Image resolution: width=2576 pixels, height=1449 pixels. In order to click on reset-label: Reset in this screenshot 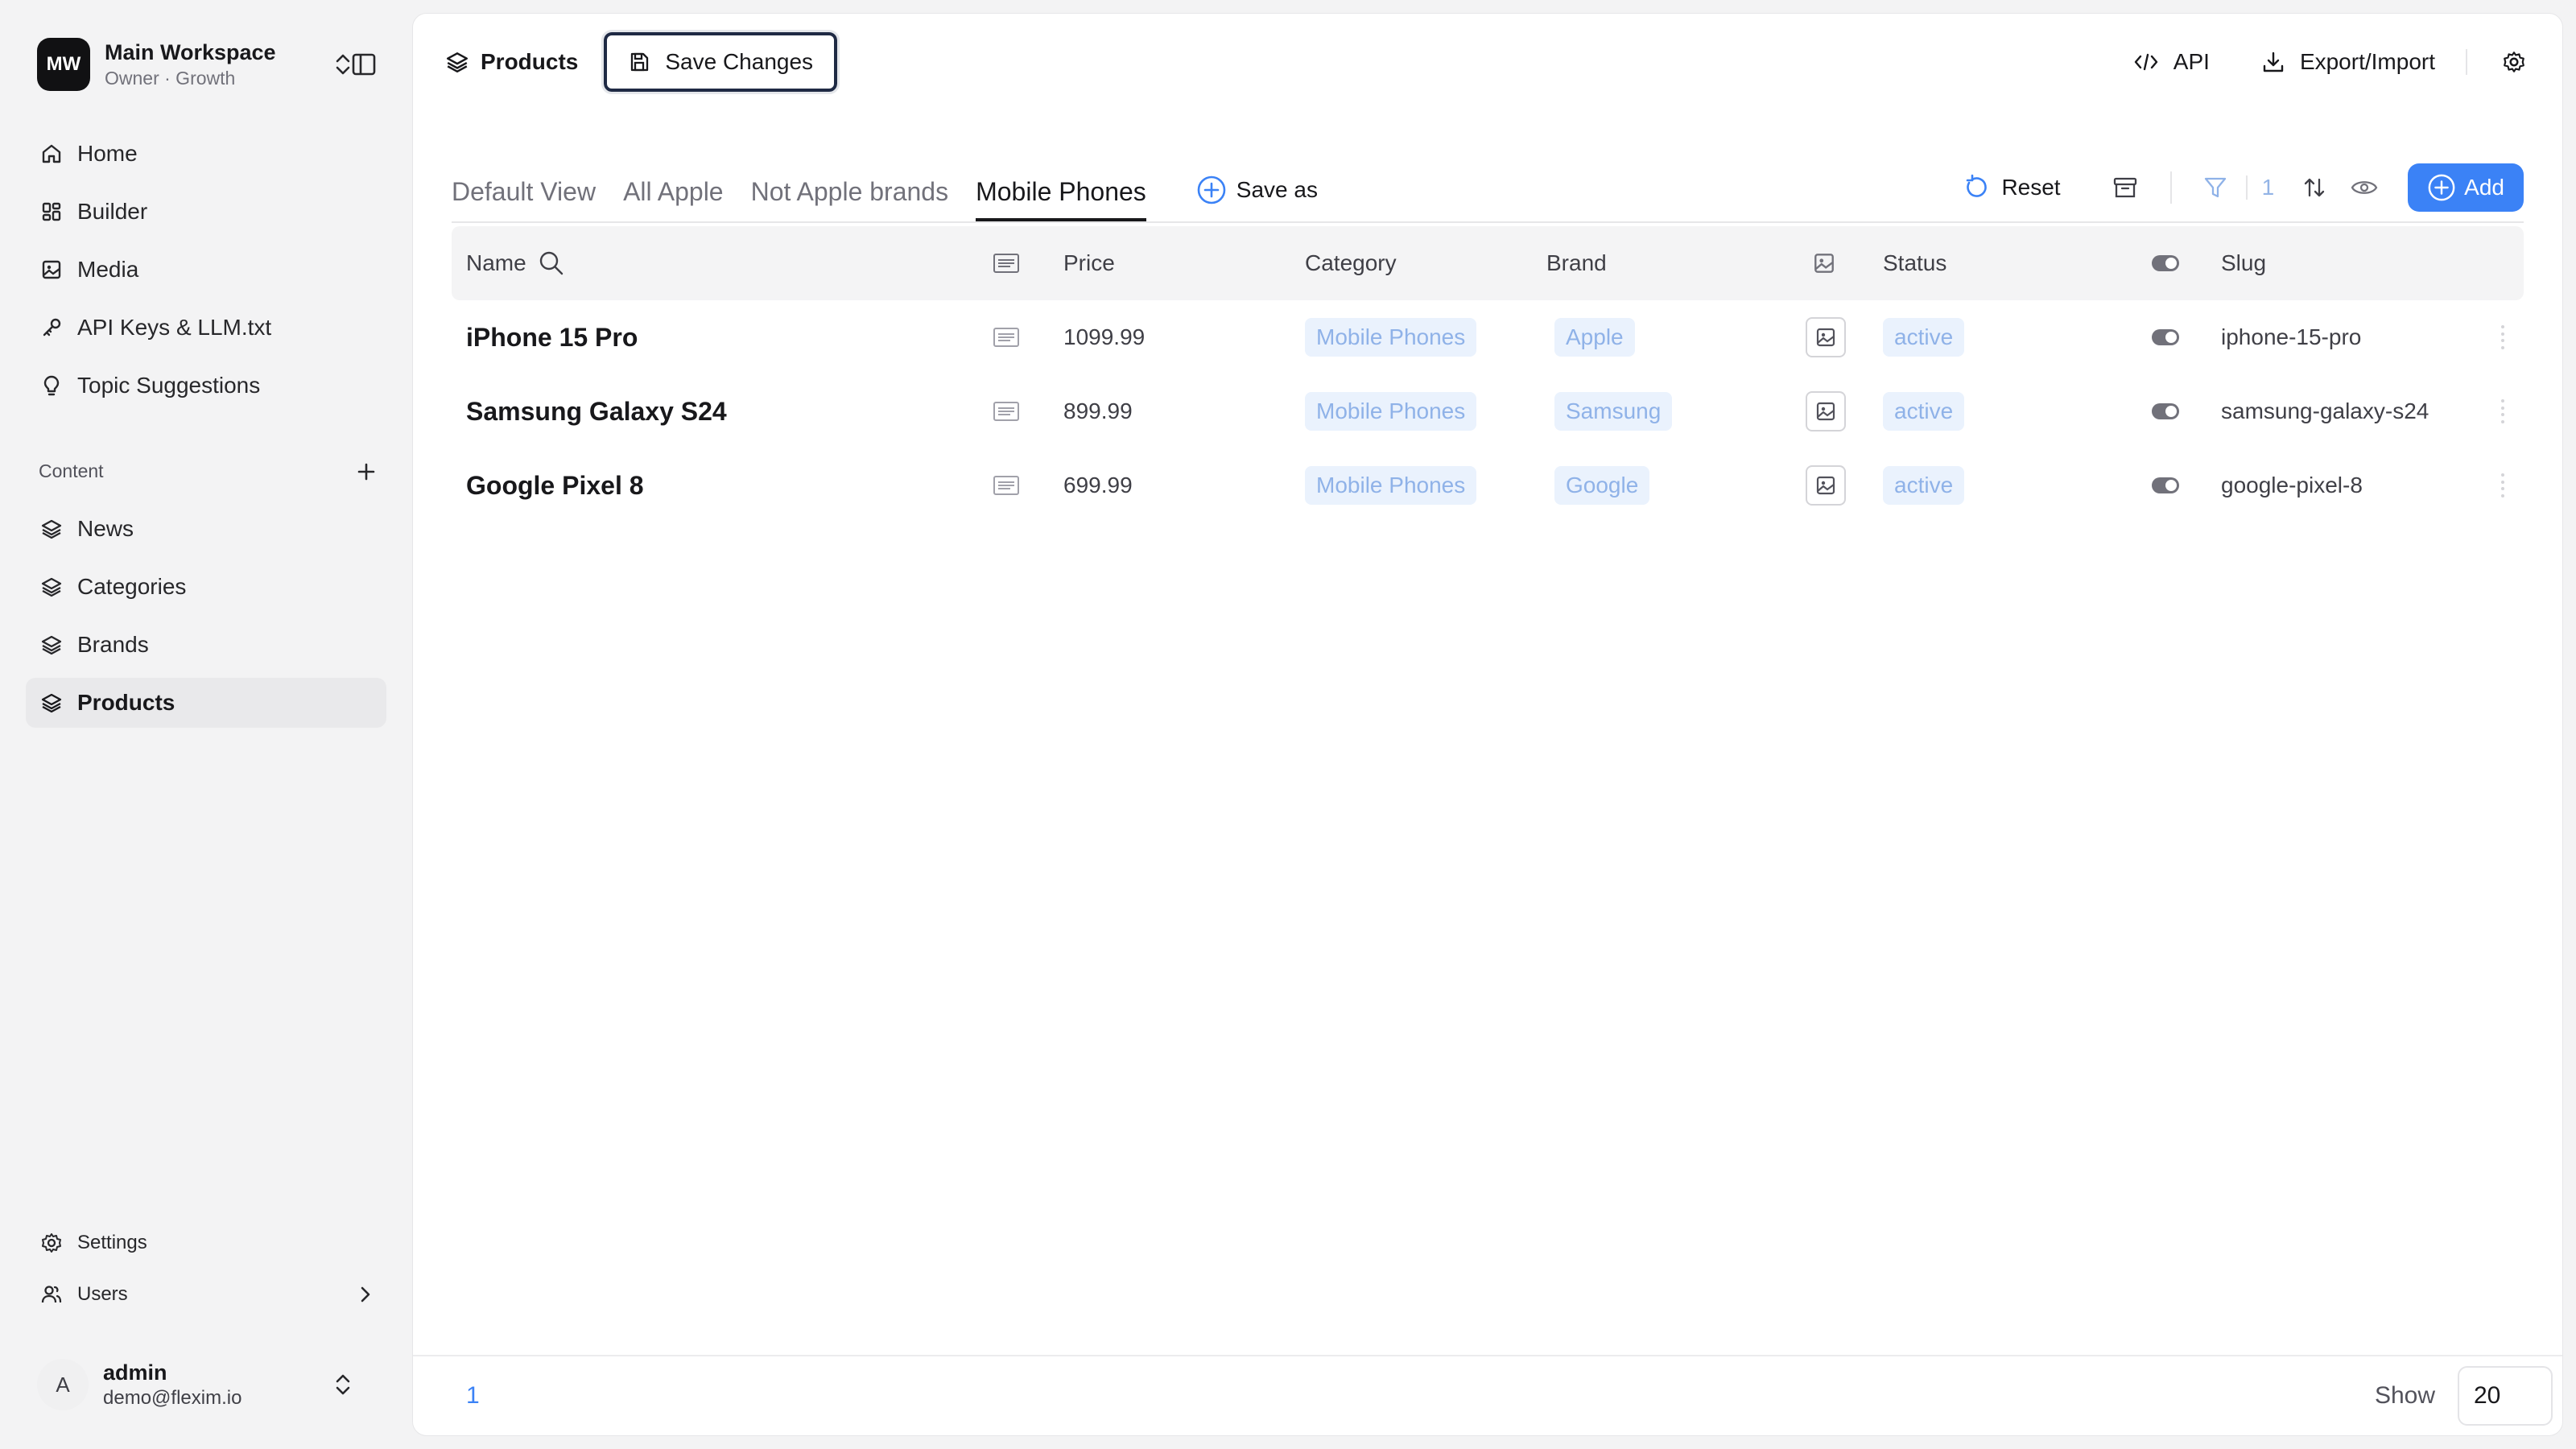, I will do `click(2031, 187)`.